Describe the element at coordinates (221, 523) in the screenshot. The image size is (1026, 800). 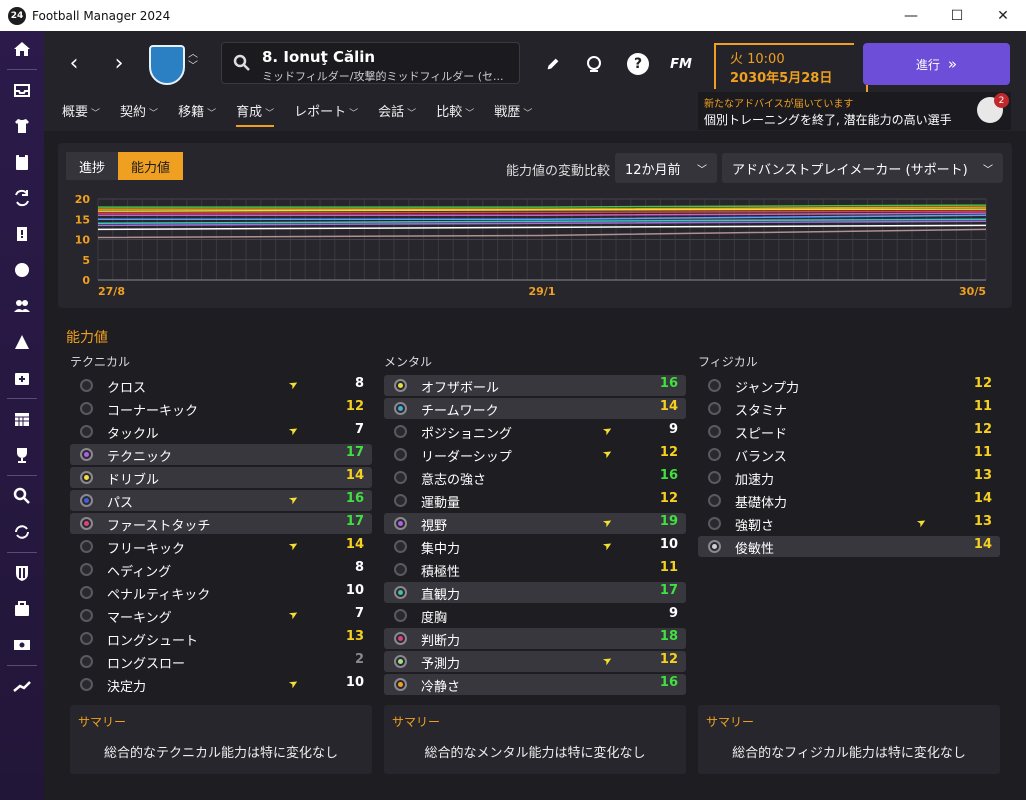
I see `attribute-row: ファーストタッチ 17` at that location.